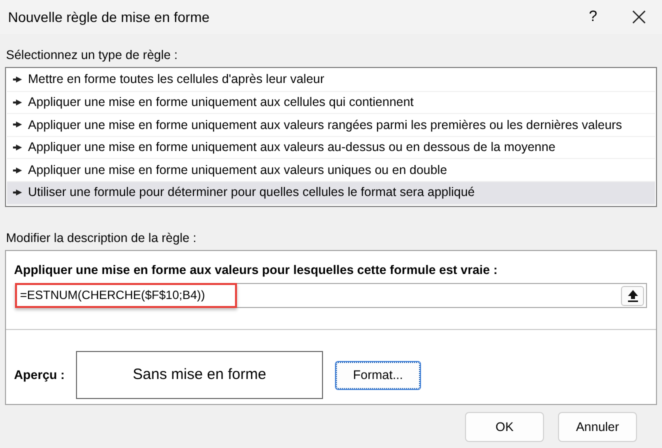  I want to click on window-title: Nouvelle règle de mise en forme, so click(109, 17).